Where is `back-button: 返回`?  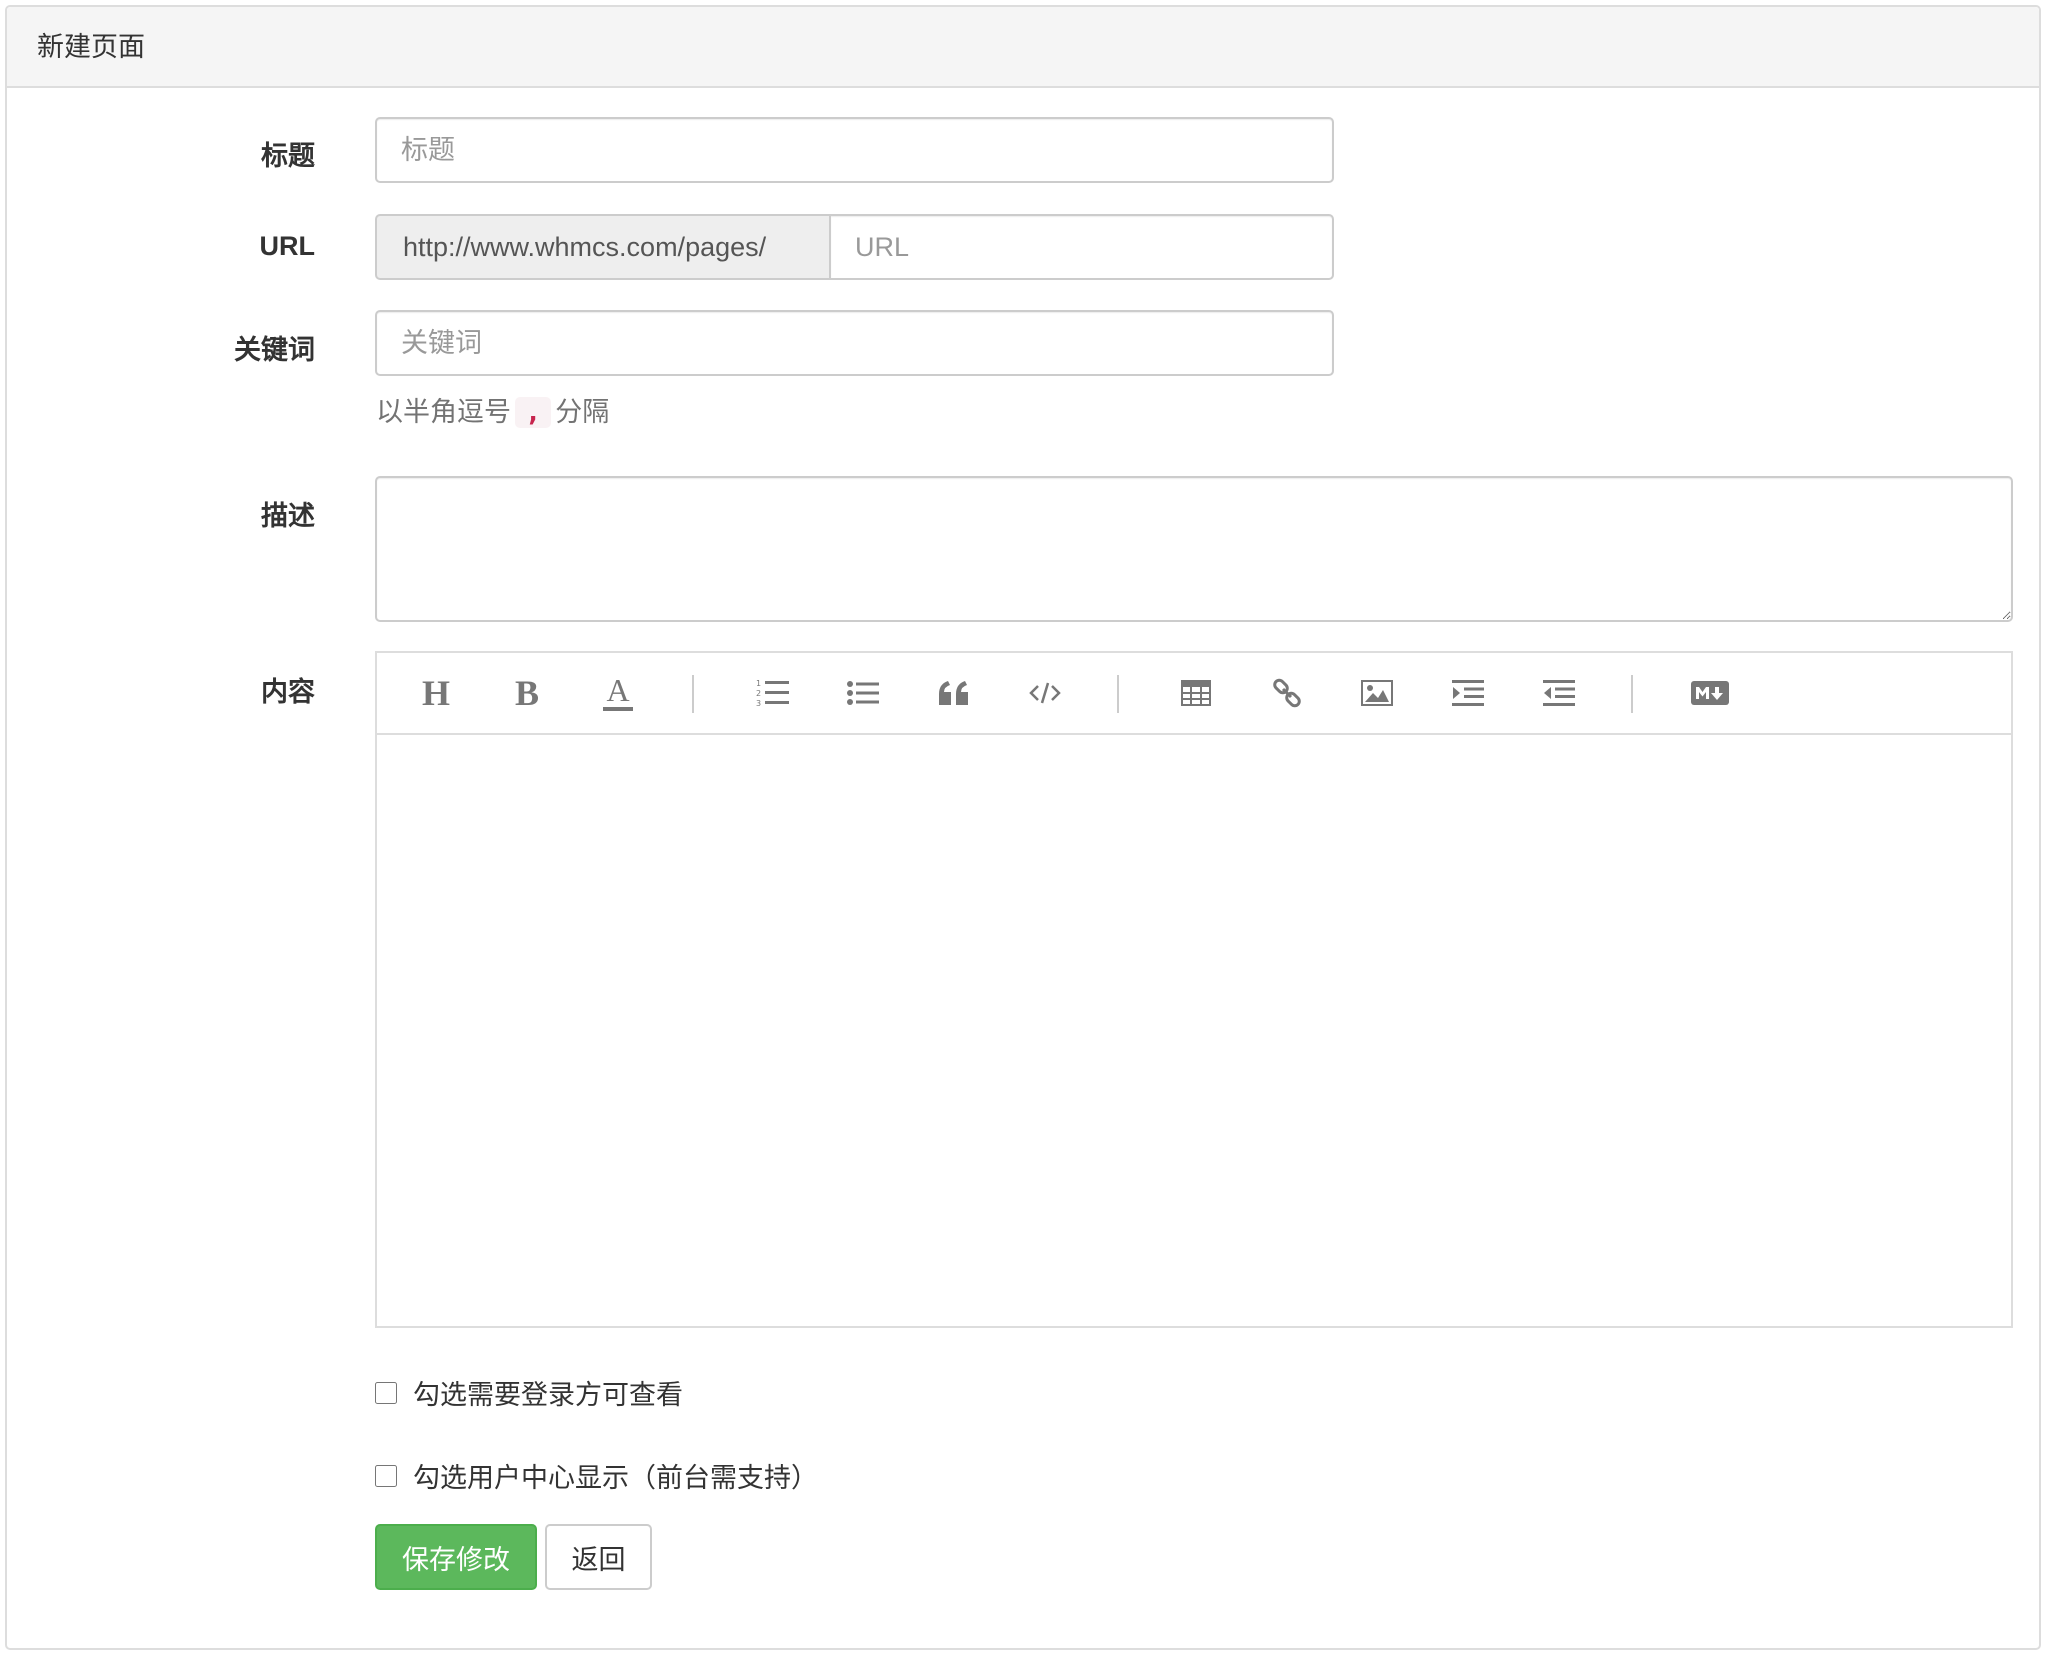
back-button: 返回 is located at coordinates (598, 1557).